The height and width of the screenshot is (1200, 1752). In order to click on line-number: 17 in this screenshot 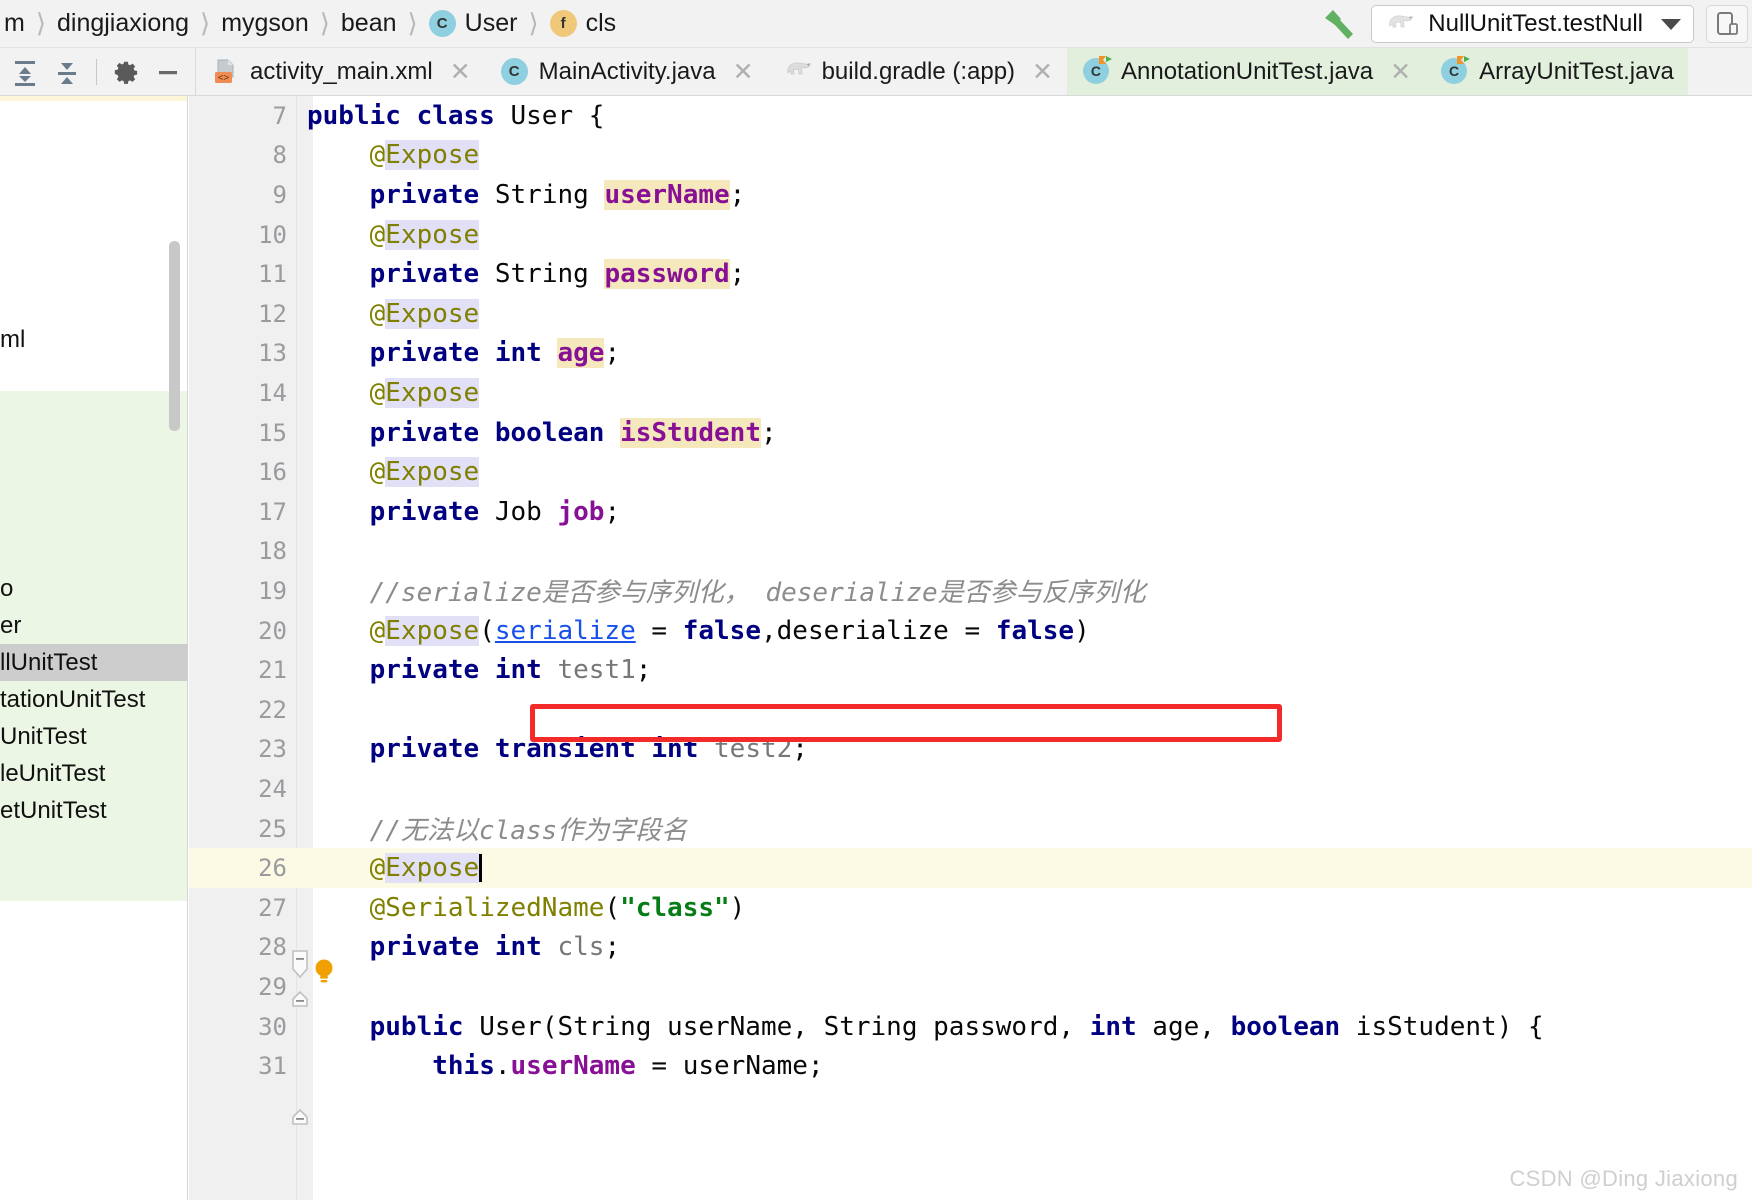, I will do `click(272, 511)`.